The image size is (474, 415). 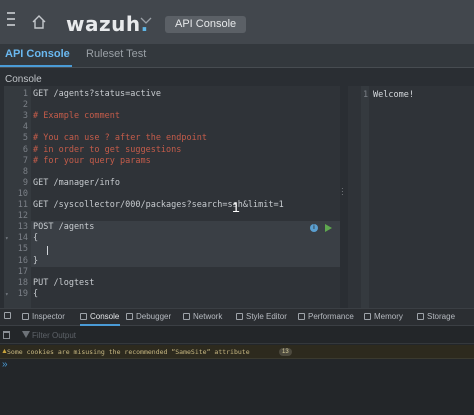 What do you see at coordinates (97, 94) in the screenshot?
I see `code-text: GET /agents?status=active` at bounding box center [97, 94].